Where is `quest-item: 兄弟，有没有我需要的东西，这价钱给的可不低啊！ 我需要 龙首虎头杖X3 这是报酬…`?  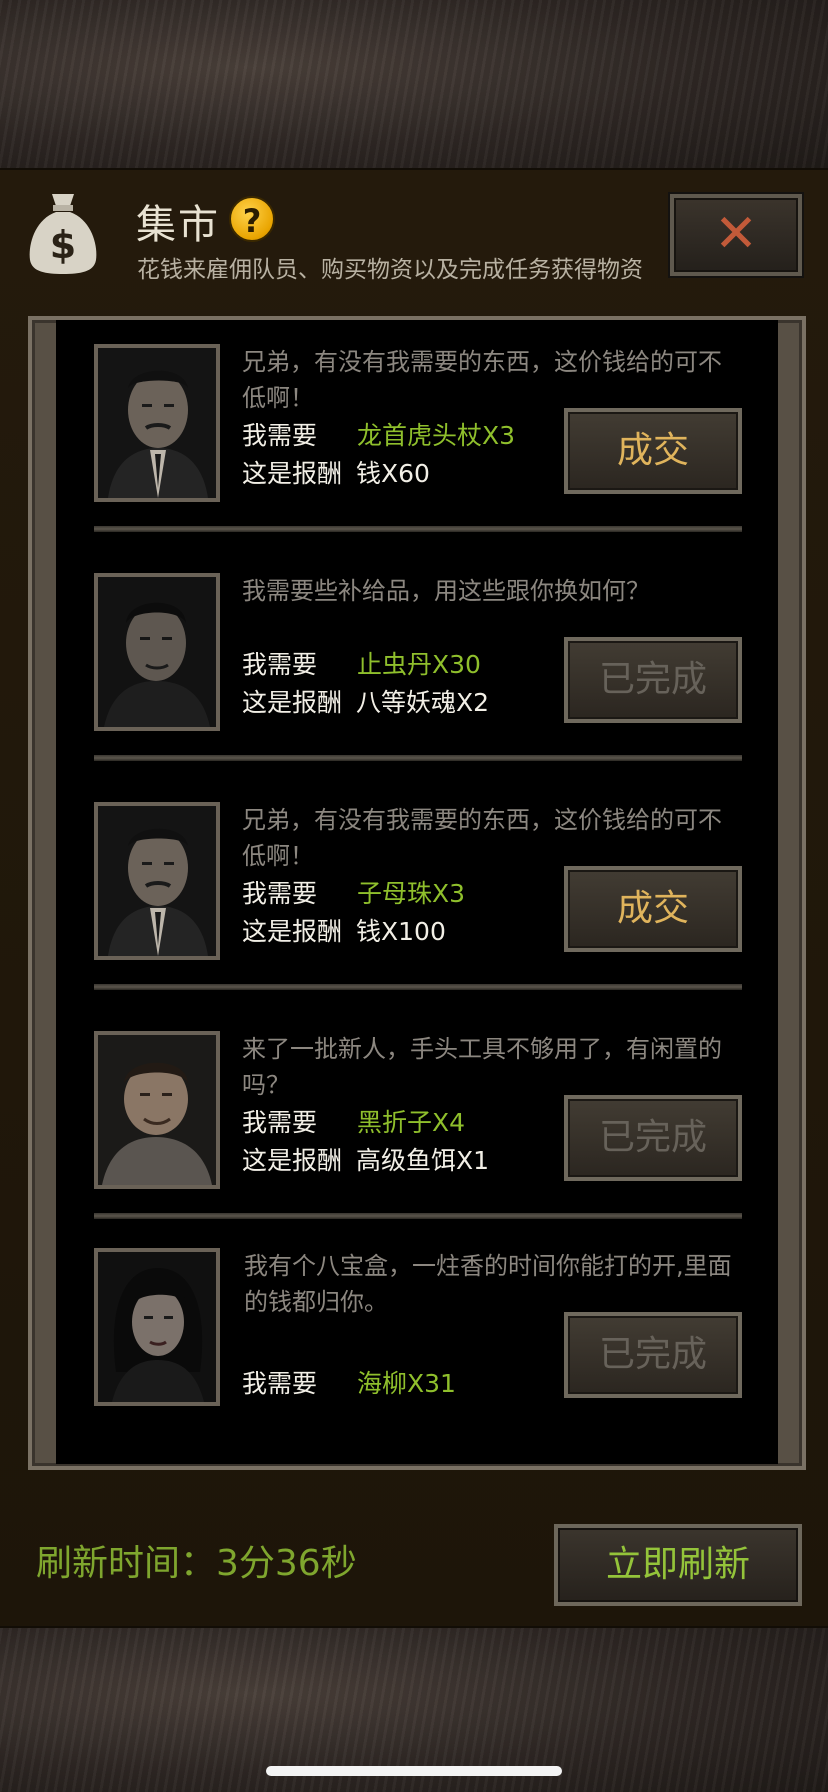
quest-item: 兄弟，有没有我需要的东西，这价钱给的可不低啊！ 我需要 龙首虎头杖X3 这是报酬… is located at coordinates (418, 458).